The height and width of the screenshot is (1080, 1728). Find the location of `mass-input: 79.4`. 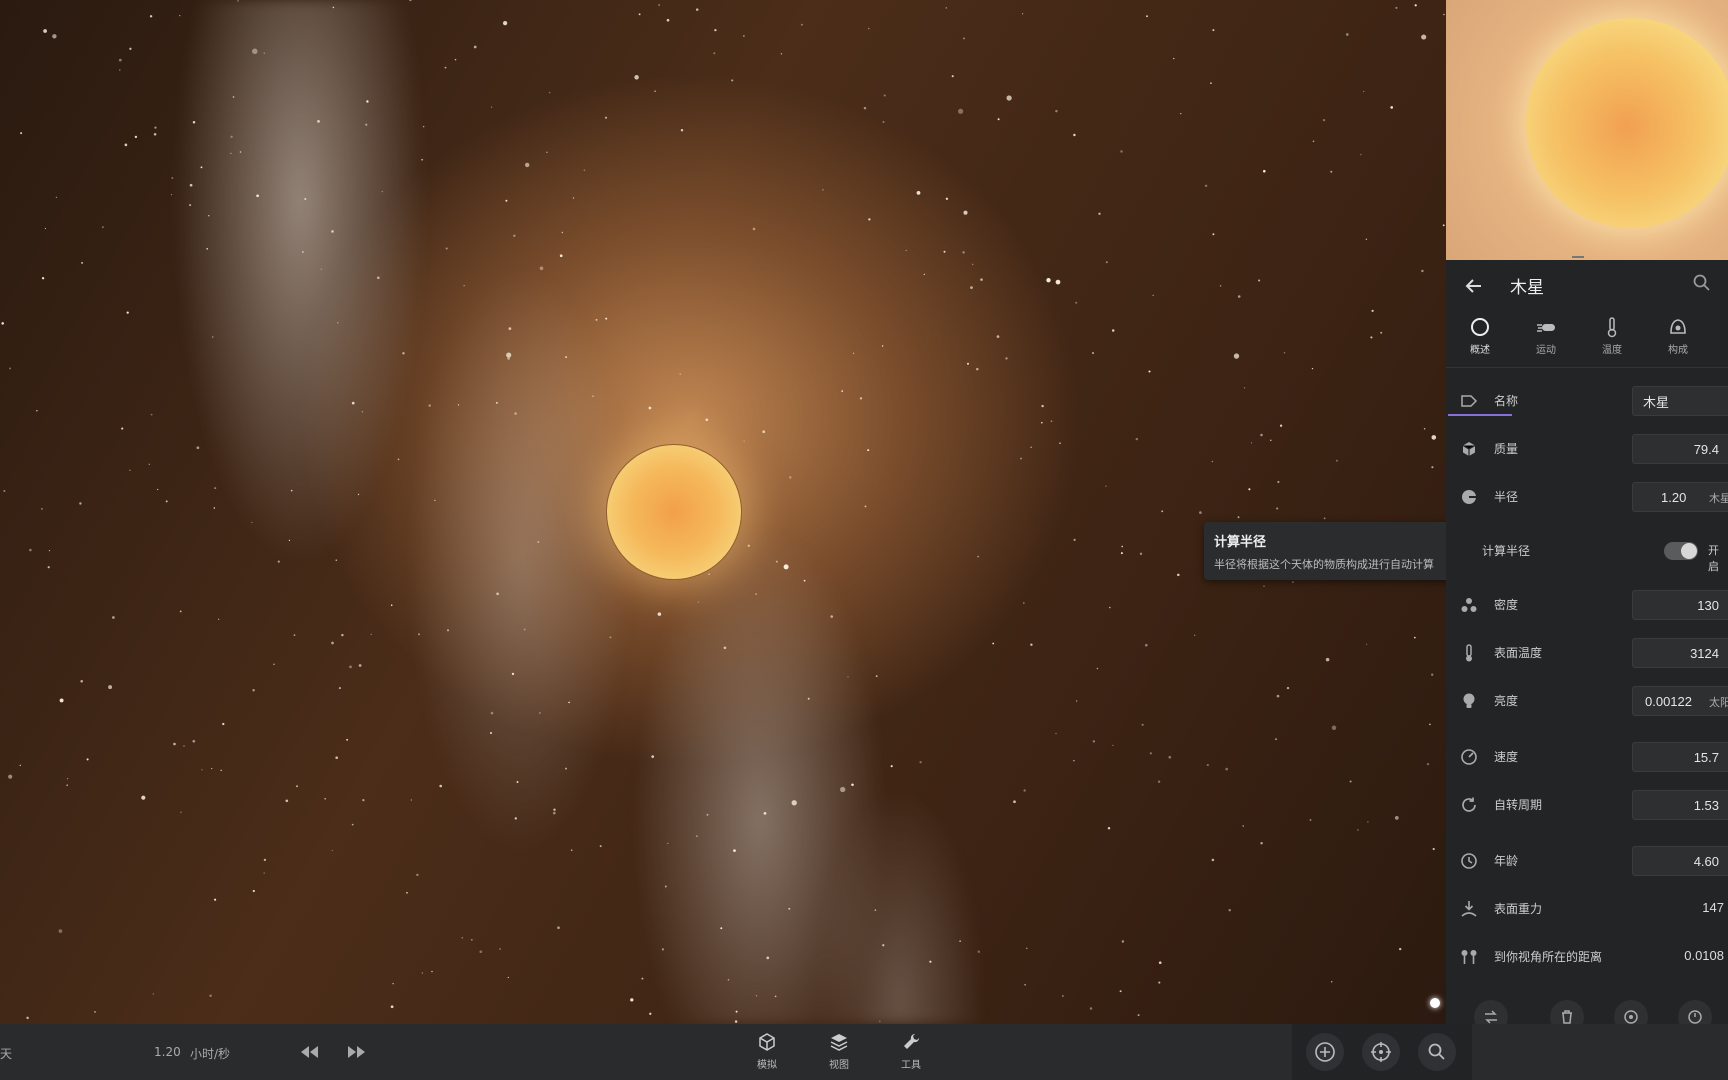

mass-input: 79.4 is located at coordinates (1680, 449).